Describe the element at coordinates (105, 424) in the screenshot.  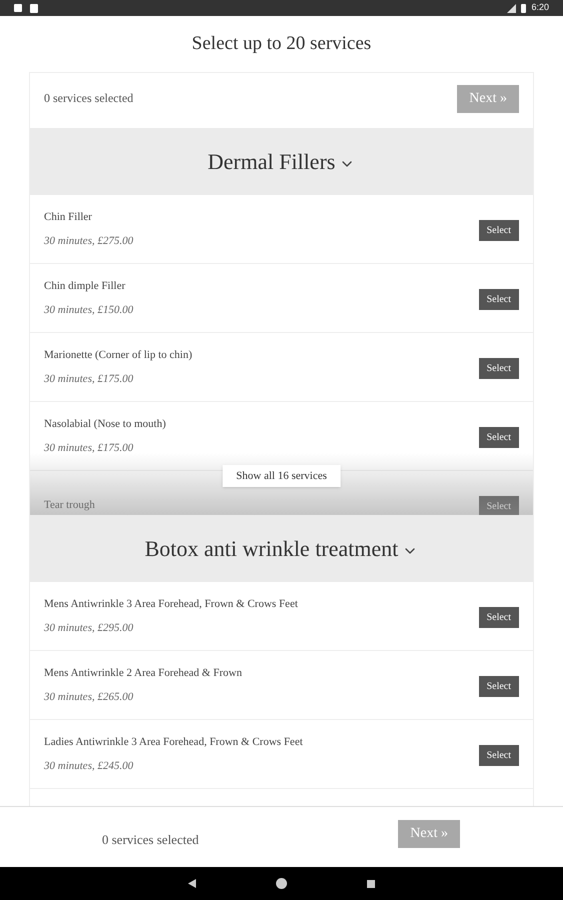
I see `service-name: Nasolabial (Nose to mouth)` at that location.